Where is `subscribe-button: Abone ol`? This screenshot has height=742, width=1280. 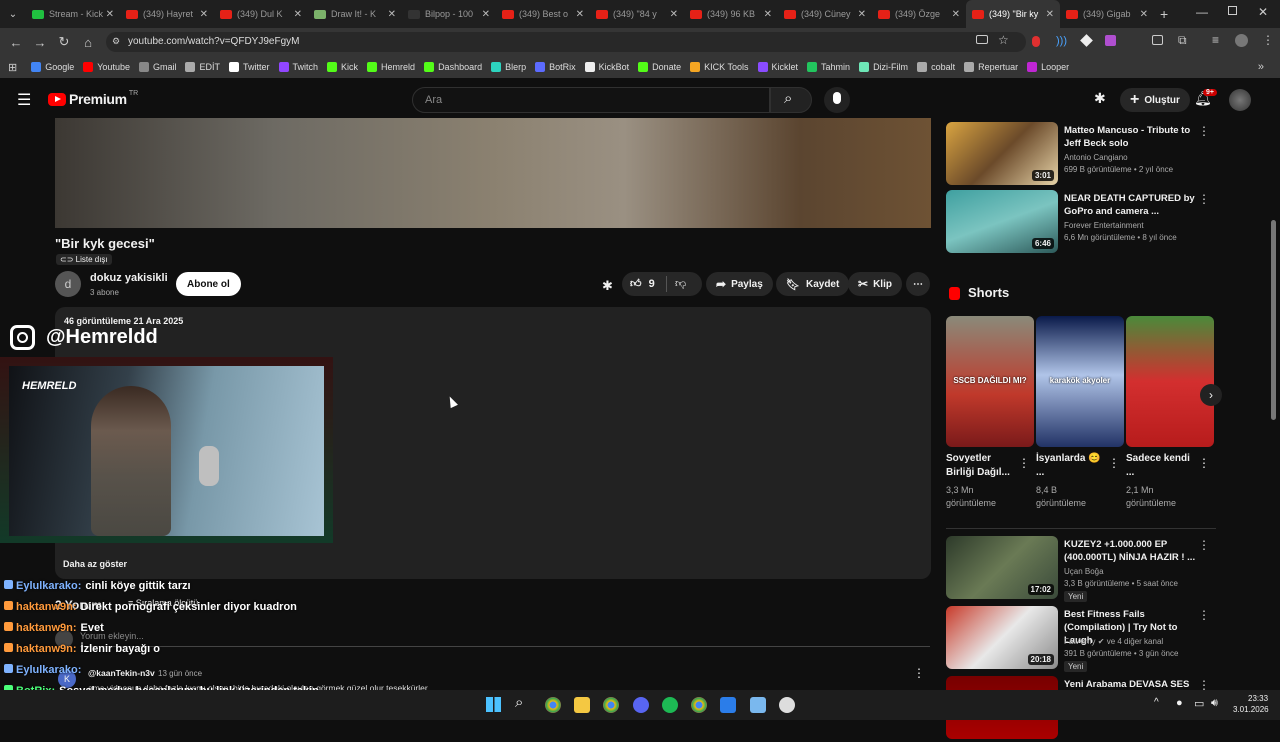
subscribe-button: Abone ol is located at coordinates (208, 284).